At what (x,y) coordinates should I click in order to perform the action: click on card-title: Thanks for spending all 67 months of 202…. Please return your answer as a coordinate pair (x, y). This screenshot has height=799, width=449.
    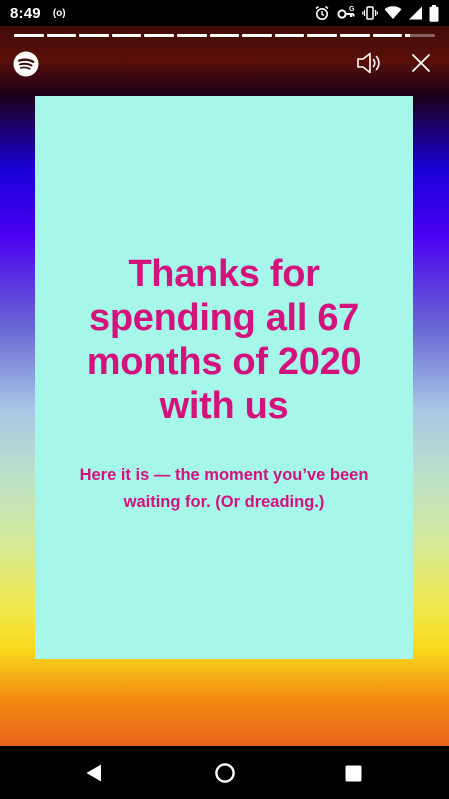
    Looking at the image, I should click on (224, 340).